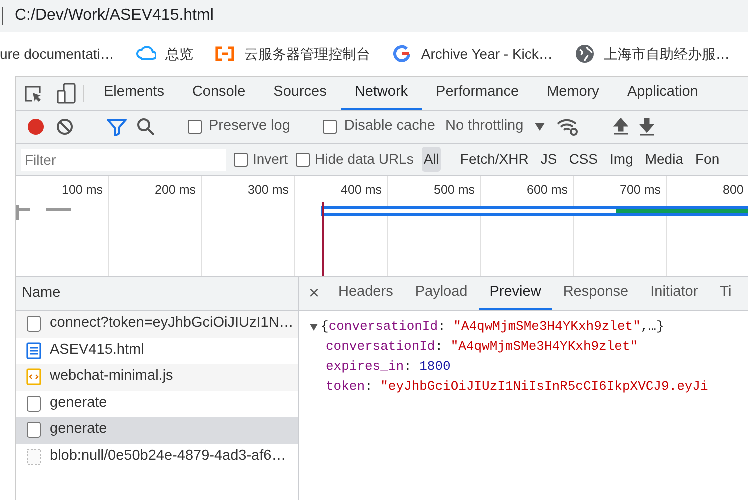 The image size is (748, 500). Describe the element at coordinates (540, 127) in the screenshot. I see `caret-icon` at that location.